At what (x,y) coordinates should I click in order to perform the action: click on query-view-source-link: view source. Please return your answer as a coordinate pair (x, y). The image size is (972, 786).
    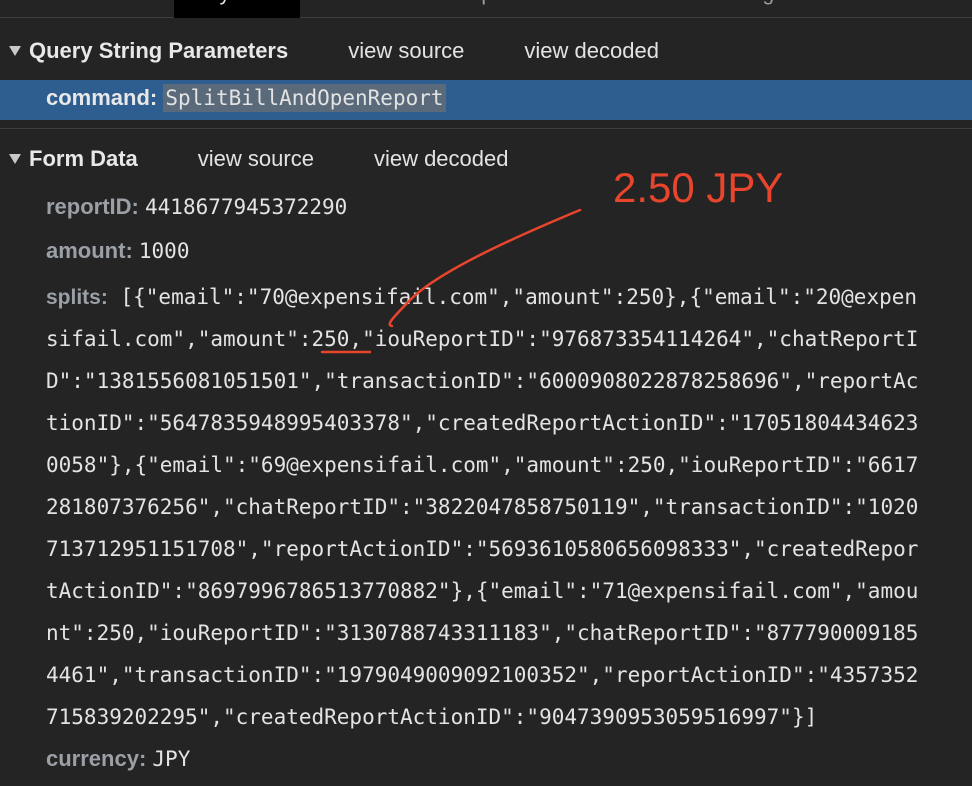
    Looking at the image, I should click on (406, 51).